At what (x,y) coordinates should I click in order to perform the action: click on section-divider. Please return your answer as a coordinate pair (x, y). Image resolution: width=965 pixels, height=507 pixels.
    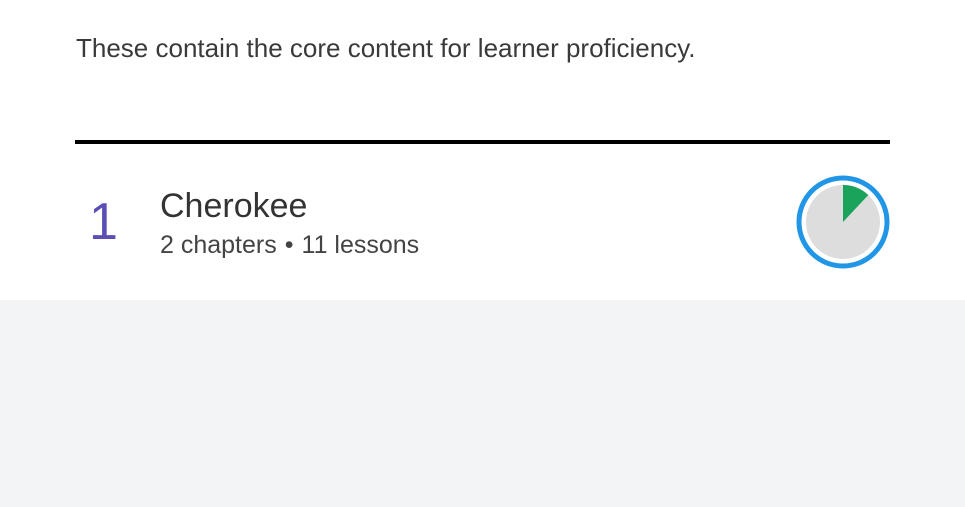
    Looking at the image, I should click on (482, 142).